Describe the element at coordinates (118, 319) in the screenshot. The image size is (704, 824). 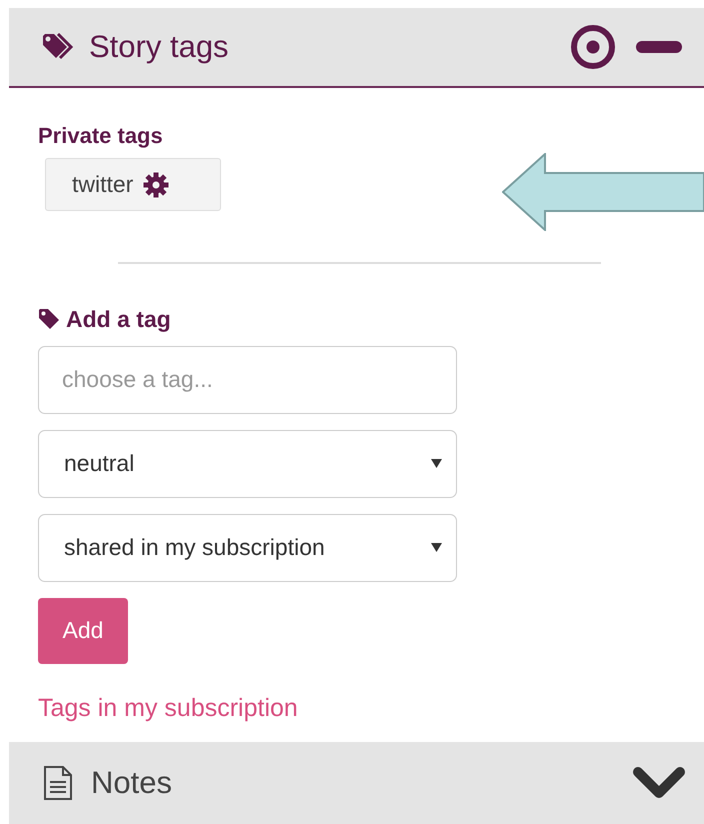
I see `section-heading: Add a tag` at that location.